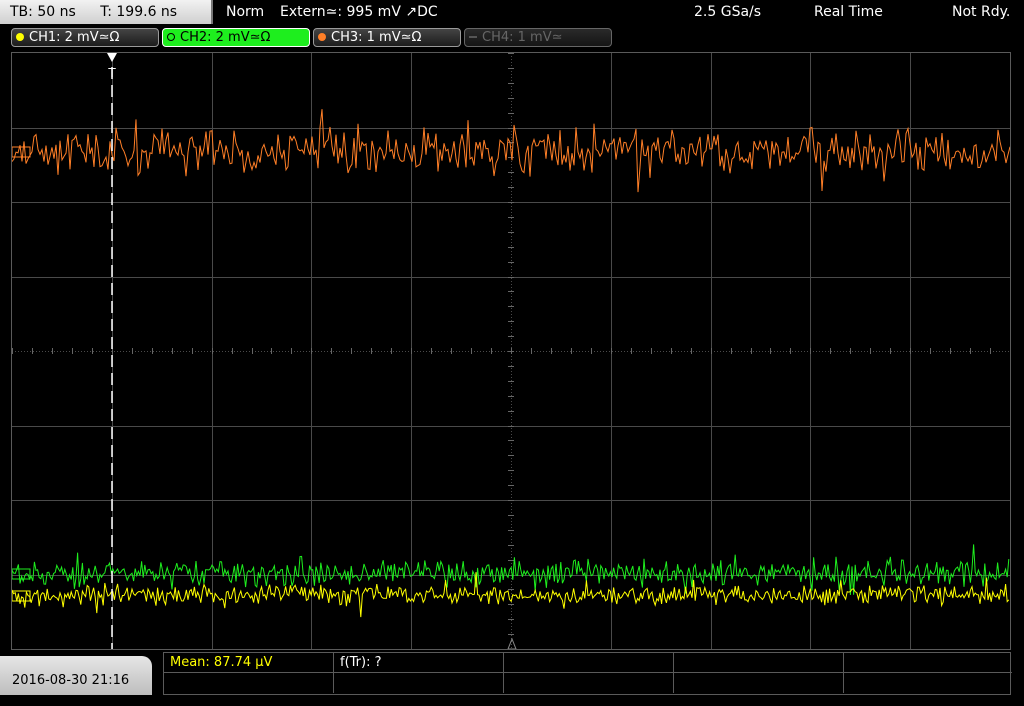  I want to click on sample-rate: 2.5 GSa/s, so click(728, 12).